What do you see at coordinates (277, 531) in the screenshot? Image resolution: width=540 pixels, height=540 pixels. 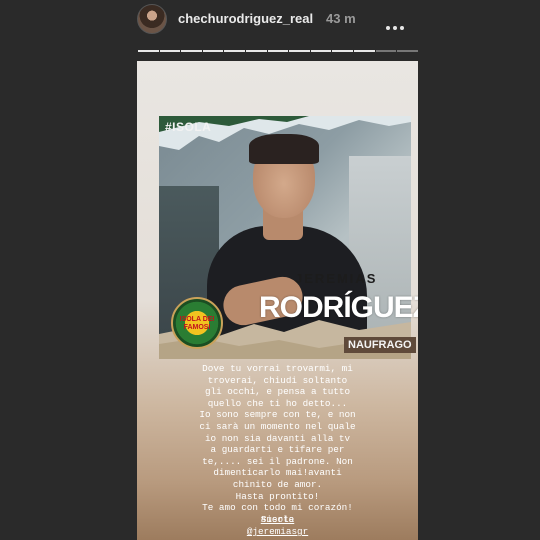 I see `mention-link: @jeremiasgr` at bounding box center [277, 531].